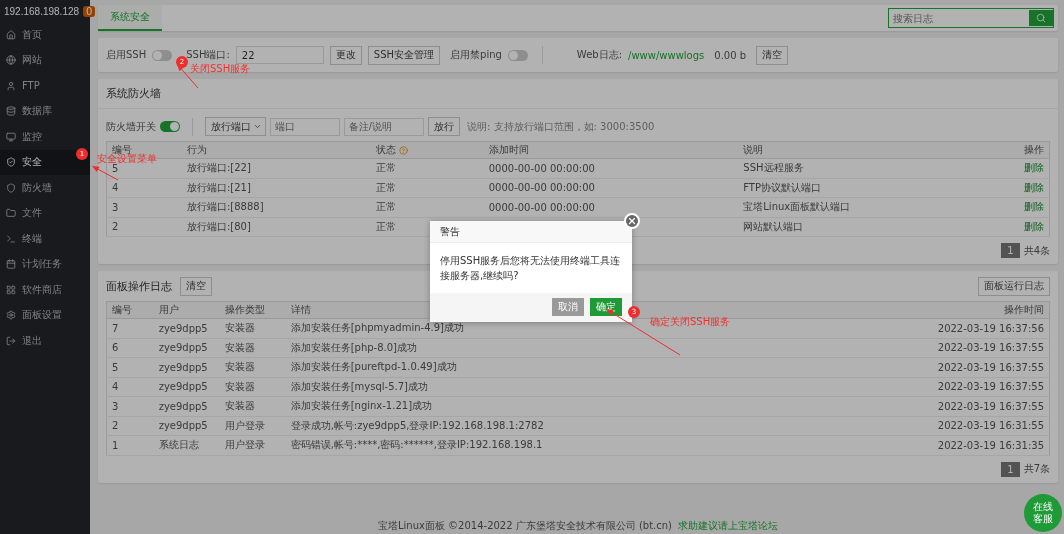  I want to click on sidebar-item: 退出, so click(45, 341).